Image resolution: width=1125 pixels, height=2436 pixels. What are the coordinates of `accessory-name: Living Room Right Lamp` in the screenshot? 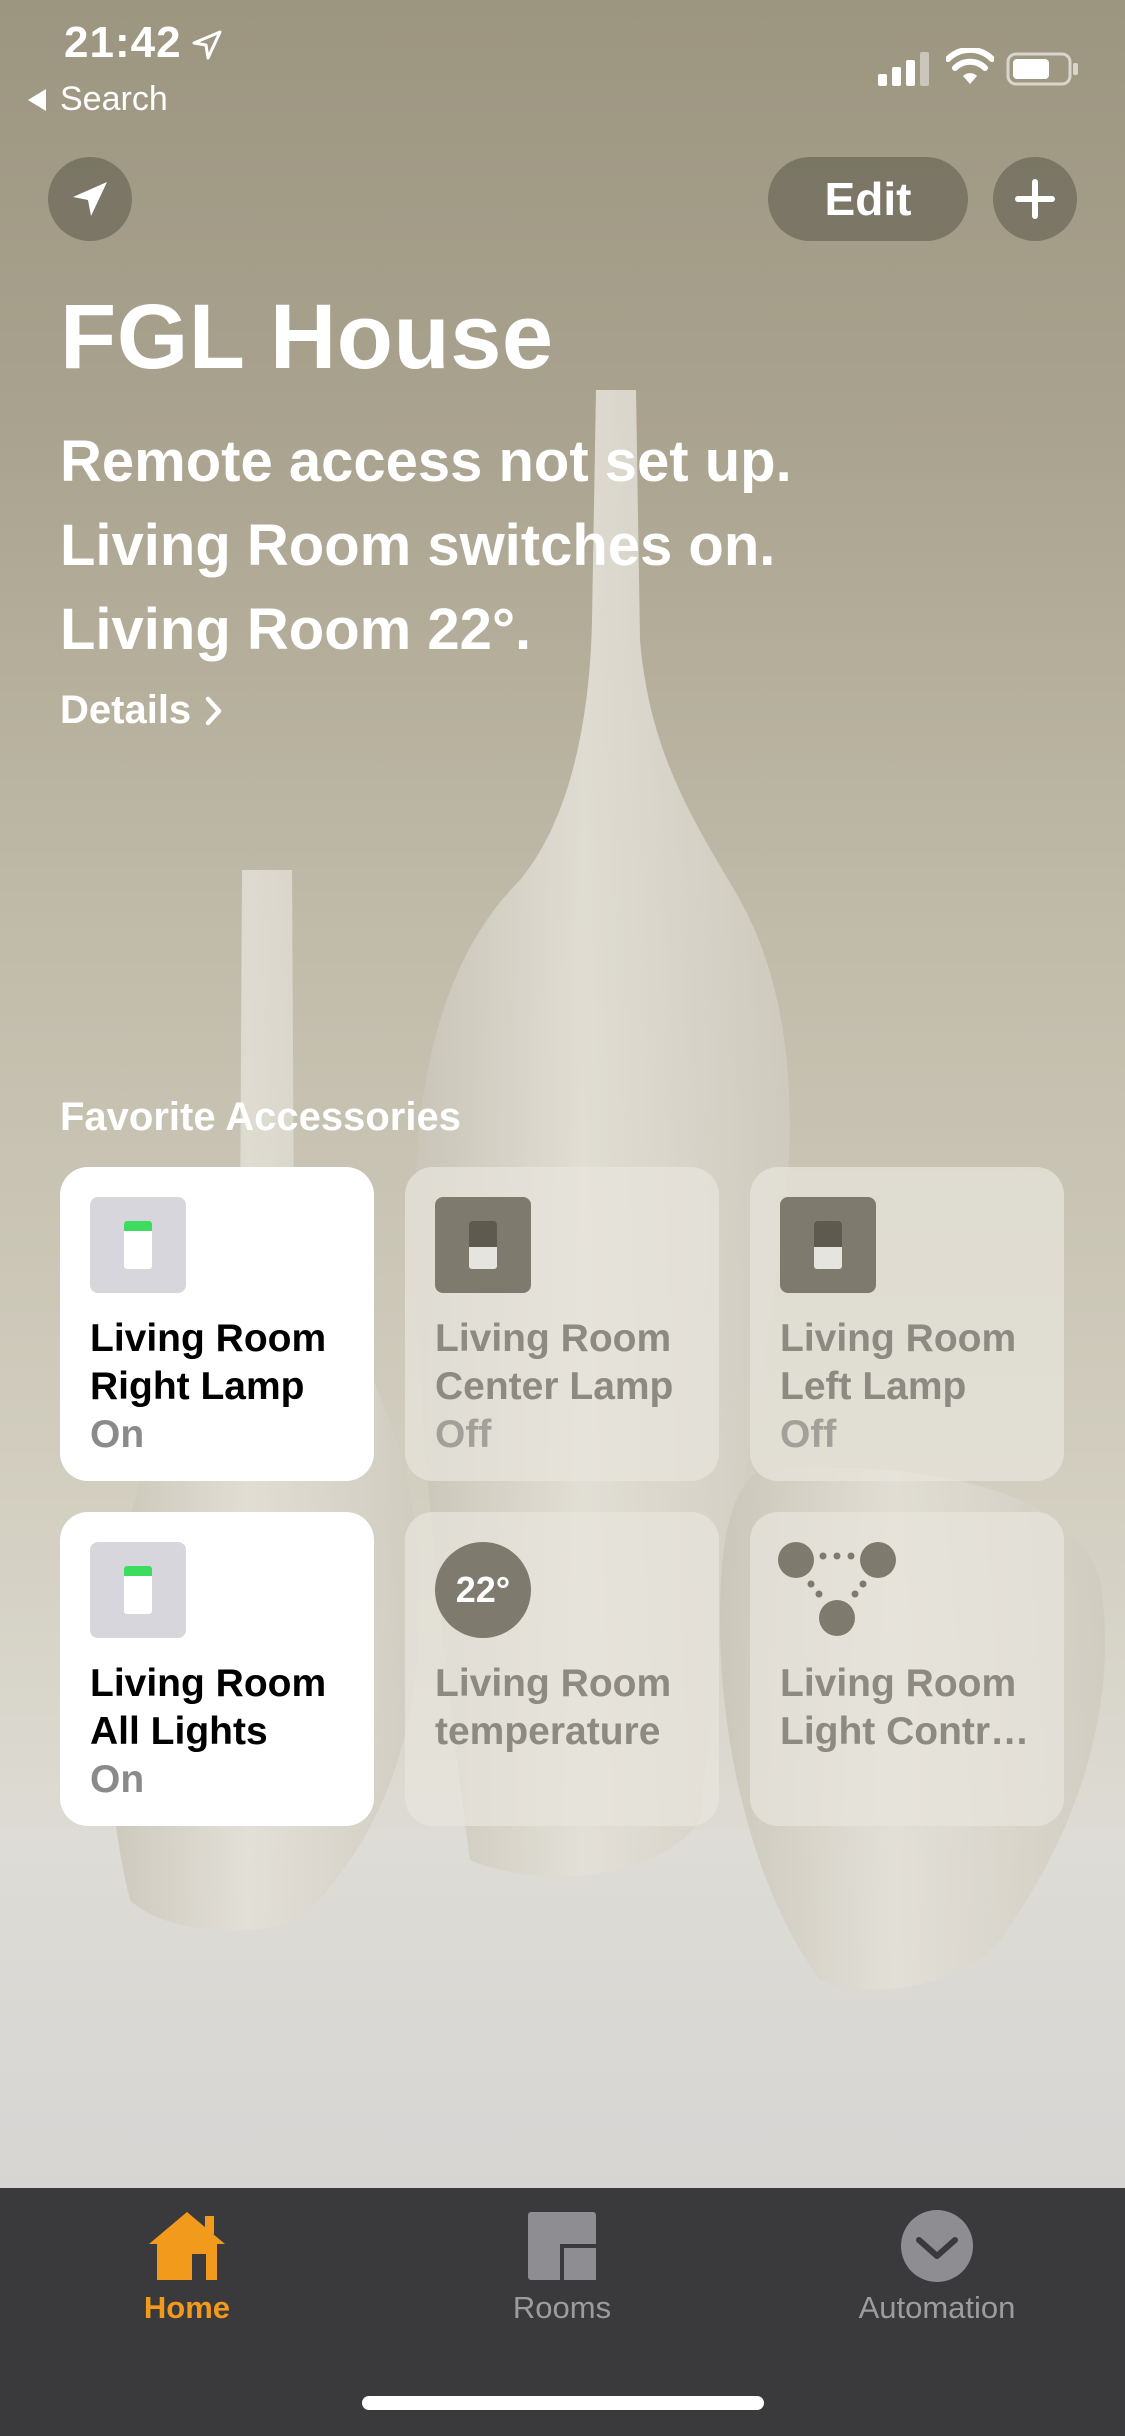 It's located at (225, 1363).